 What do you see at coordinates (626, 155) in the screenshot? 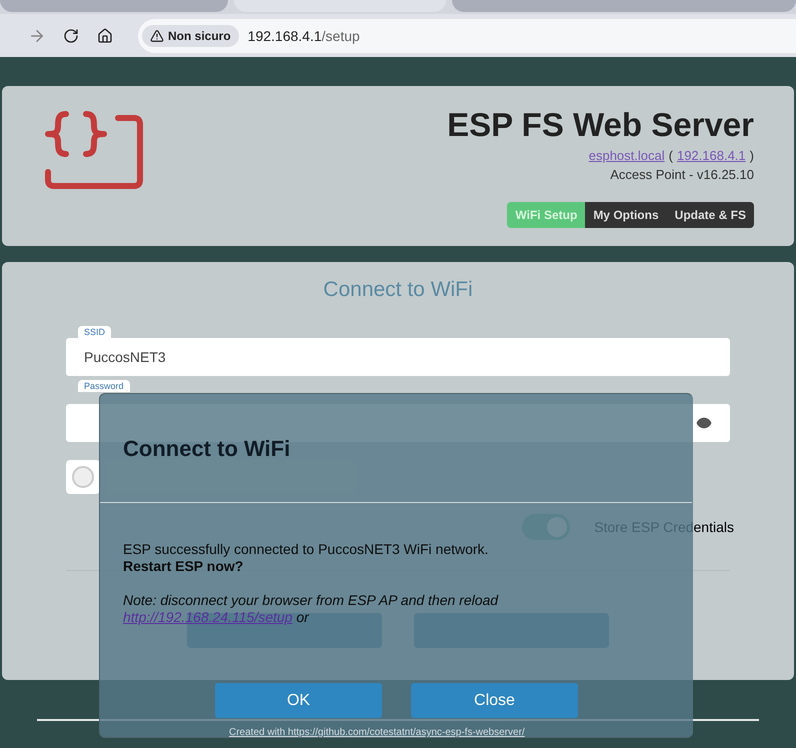
I see `host-link: esphost.local` at bounding box center [626, 155].